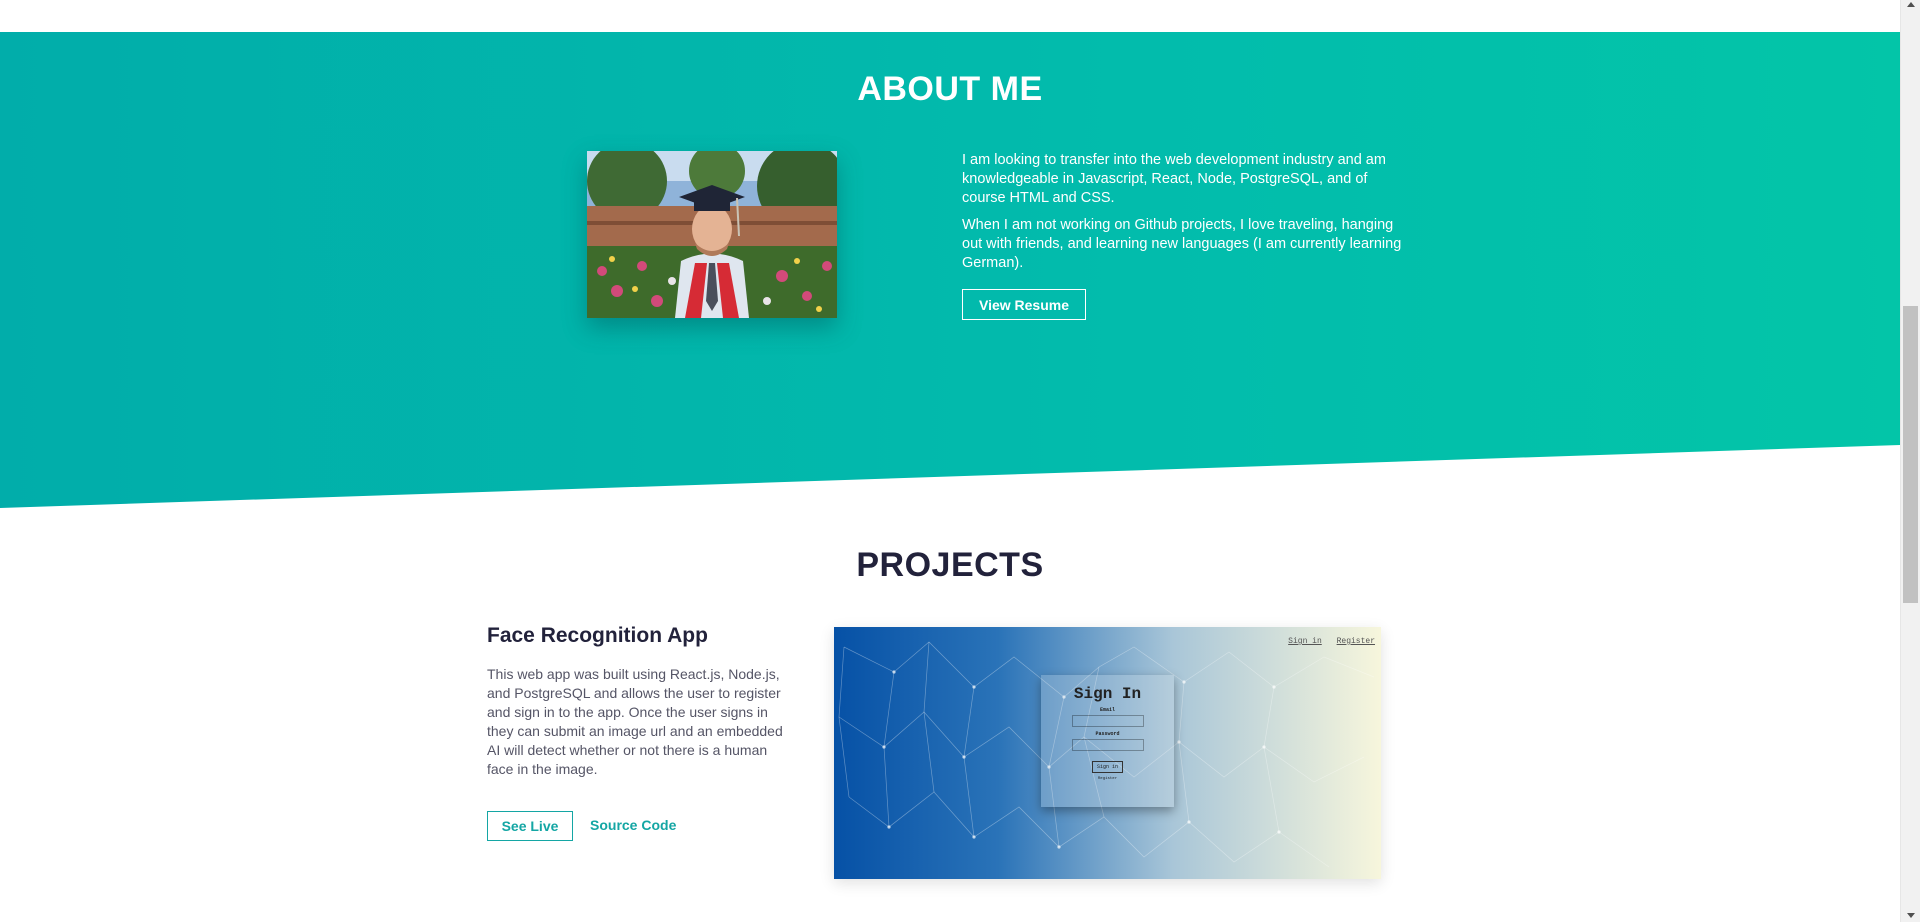 Image resolution: width=1920 pixels, height=922 pixels. I want to click on screenshot-signin-link: Sign in, so click(1305, 641).